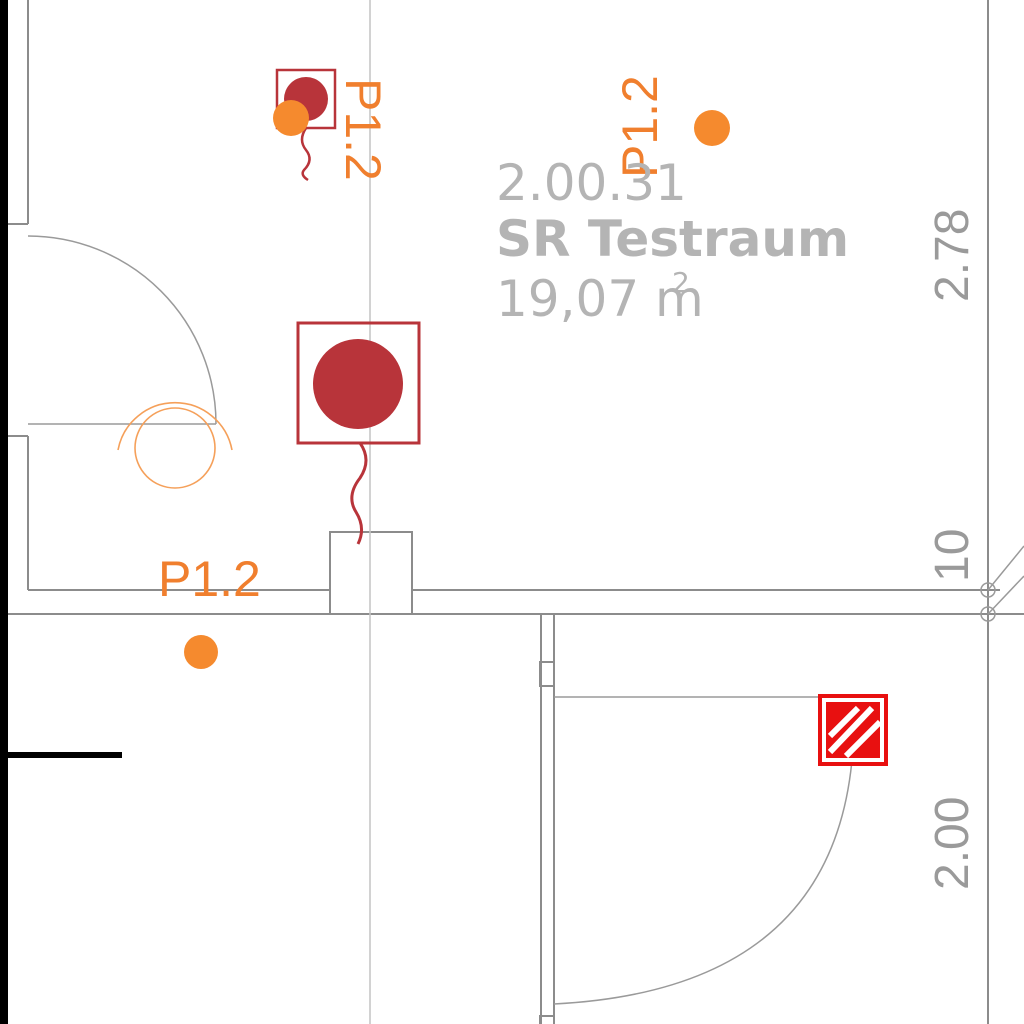  I want to click on ceiling-light-outlet-large-icon, so click(358, 433).